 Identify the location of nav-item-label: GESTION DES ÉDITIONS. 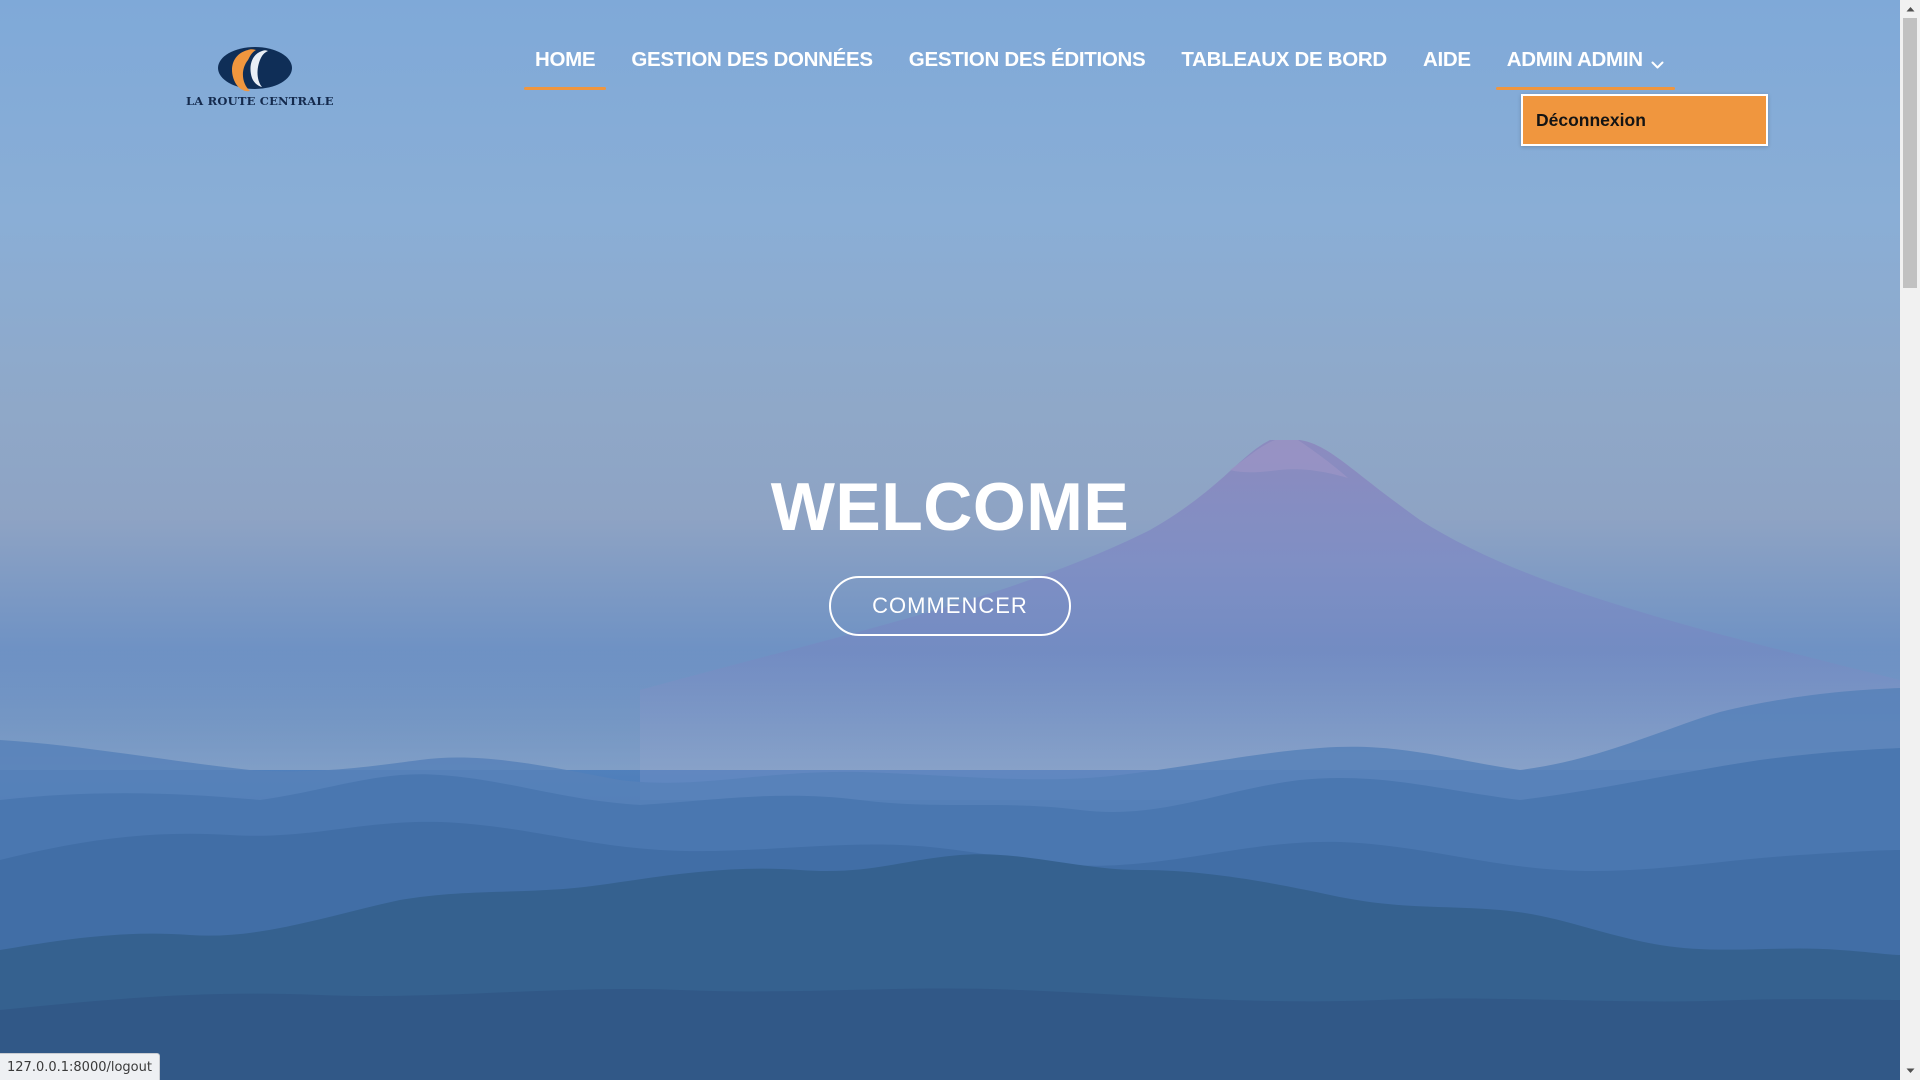
(1027, 59).